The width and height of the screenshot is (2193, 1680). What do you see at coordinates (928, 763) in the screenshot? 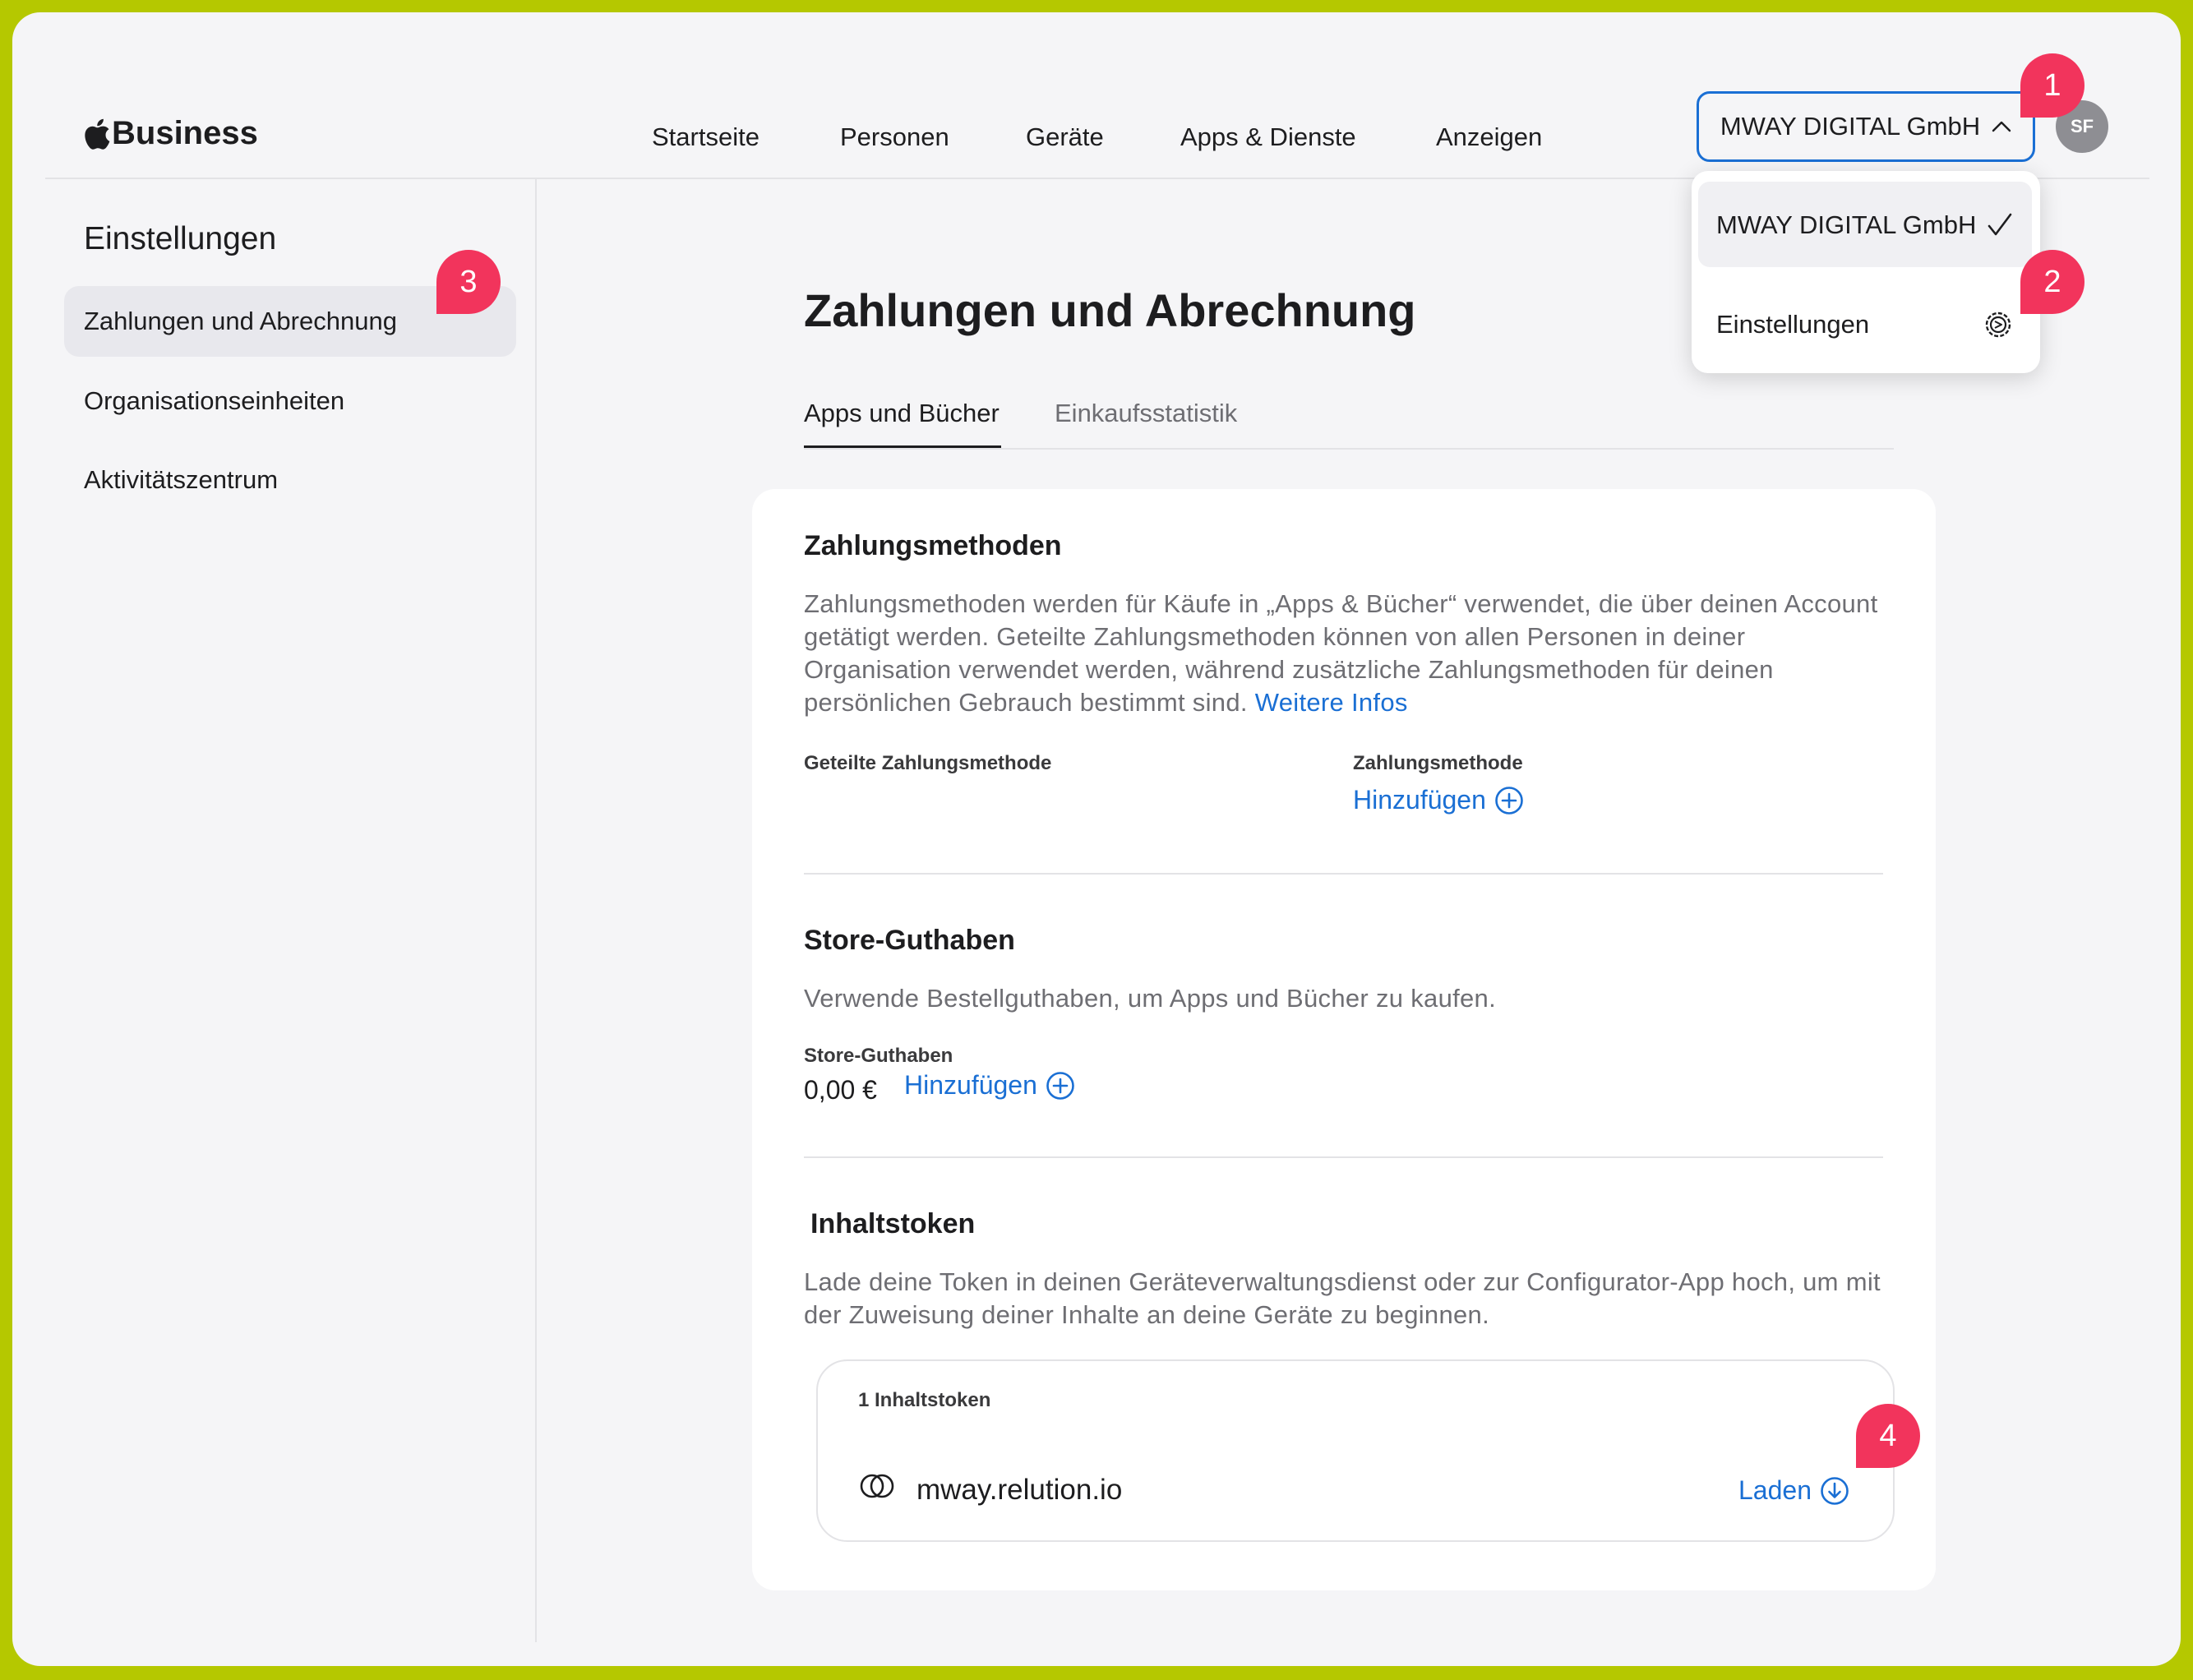
I see `shared-payment-label: Geteilte Zahlungsmethode` at bounding box center [928, 763].